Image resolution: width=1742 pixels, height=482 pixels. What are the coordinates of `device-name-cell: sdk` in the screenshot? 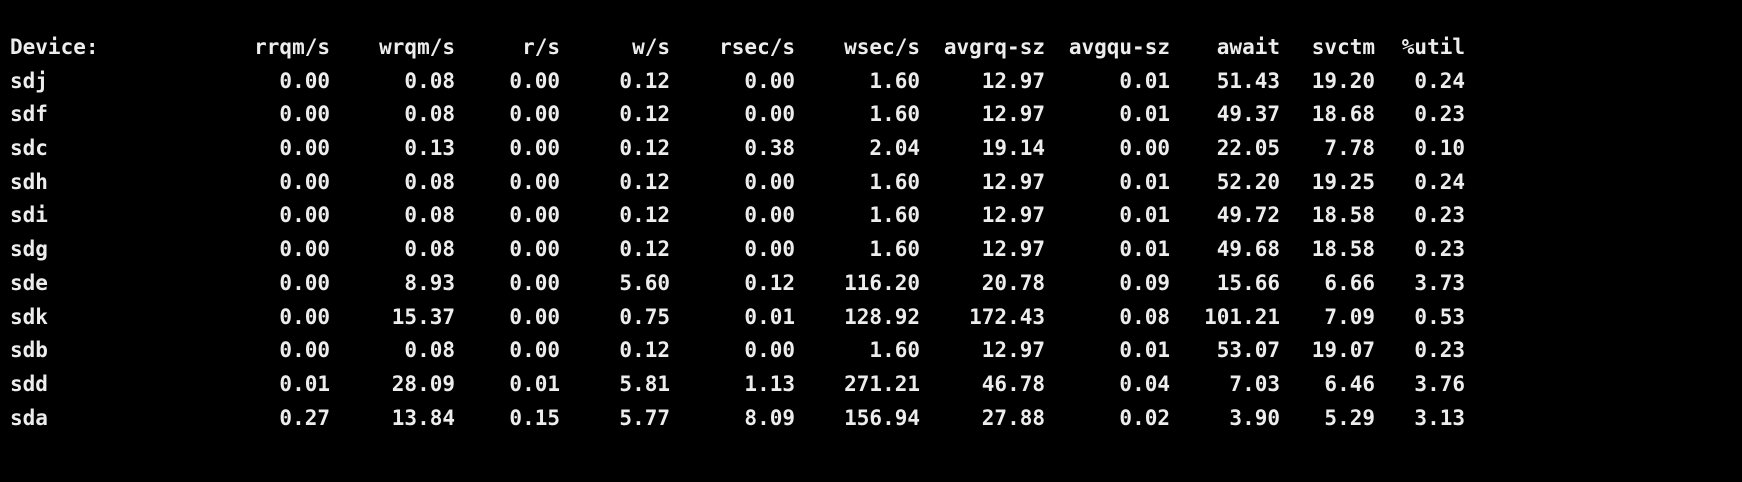 It's located at (29, 316).